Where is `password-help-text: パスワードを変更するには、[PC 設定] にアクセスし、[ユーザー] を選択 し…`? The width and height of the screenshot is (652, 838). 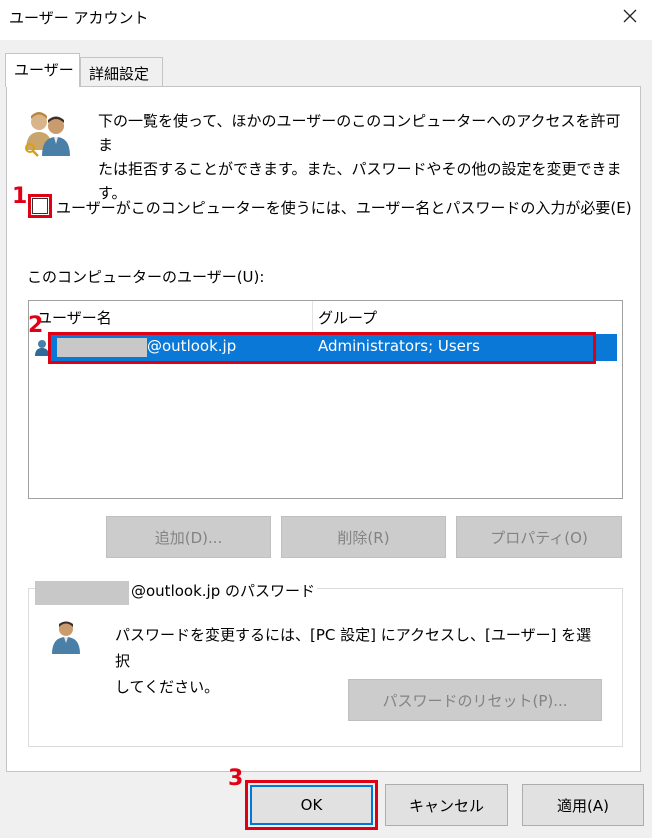 password-help-text: パスワードを変更するには、[PC 設定] にアクセスし、[ユーザー] を選択 し… is located at coordinates (360, 661).